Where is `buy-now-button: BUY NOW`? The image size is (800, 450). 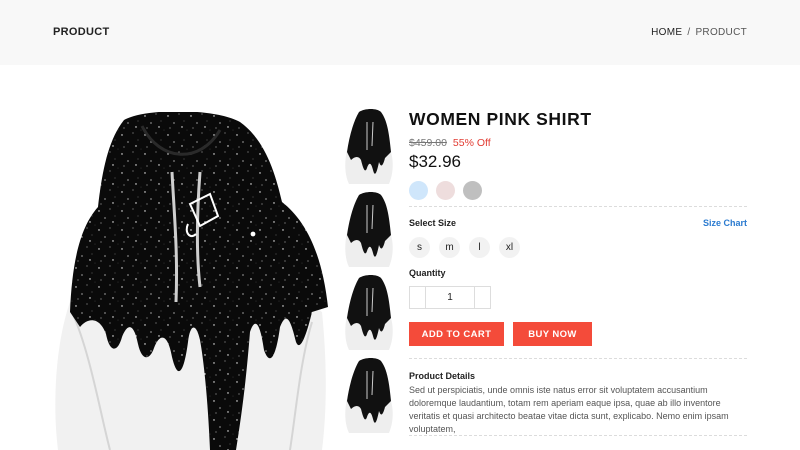
buy-now-button: BUY NOW is located at coordinates (552, 334).